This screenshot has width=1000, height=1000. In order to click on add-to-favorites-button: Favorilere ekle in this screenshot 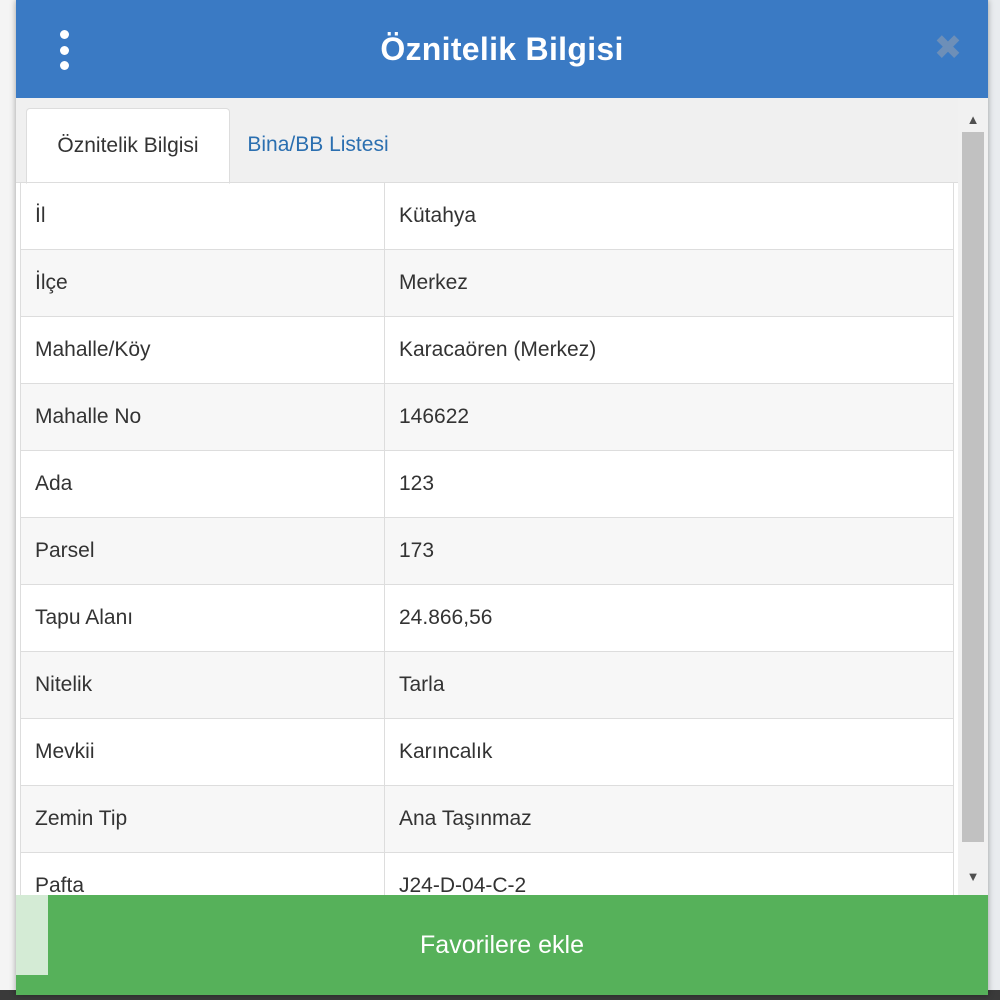, I will do `click(502, 945)`.